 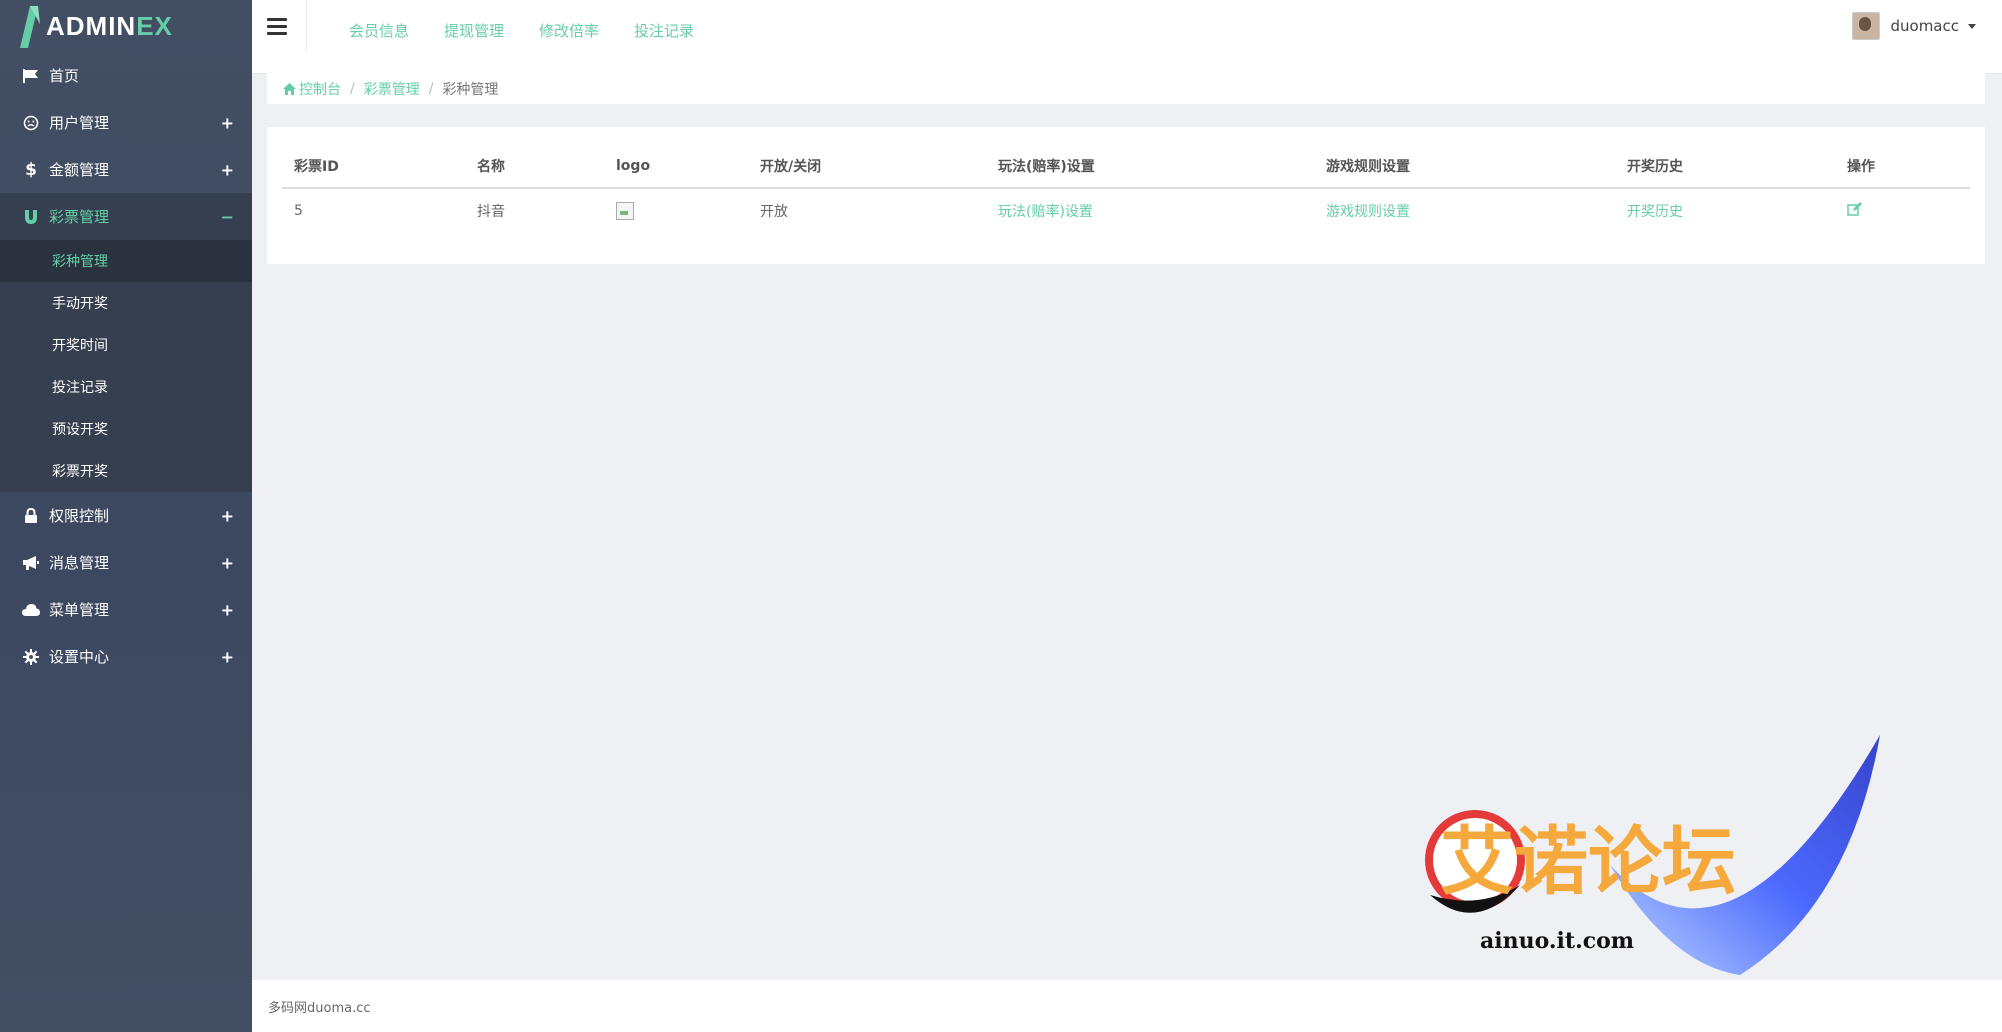 I want to click on smile-icon, so click(x=31, y=123).